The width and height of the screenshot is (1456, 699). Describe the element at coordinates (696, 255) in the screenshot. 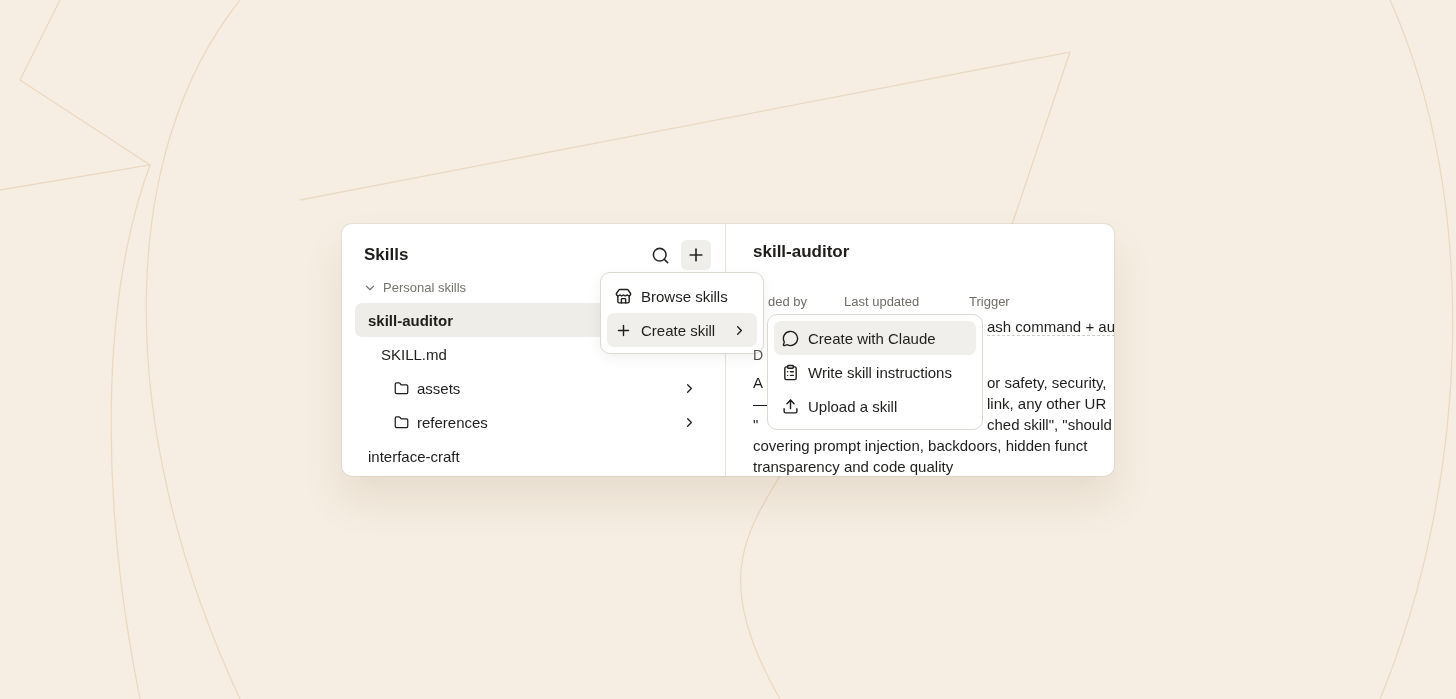

I see `add-button` at that location.